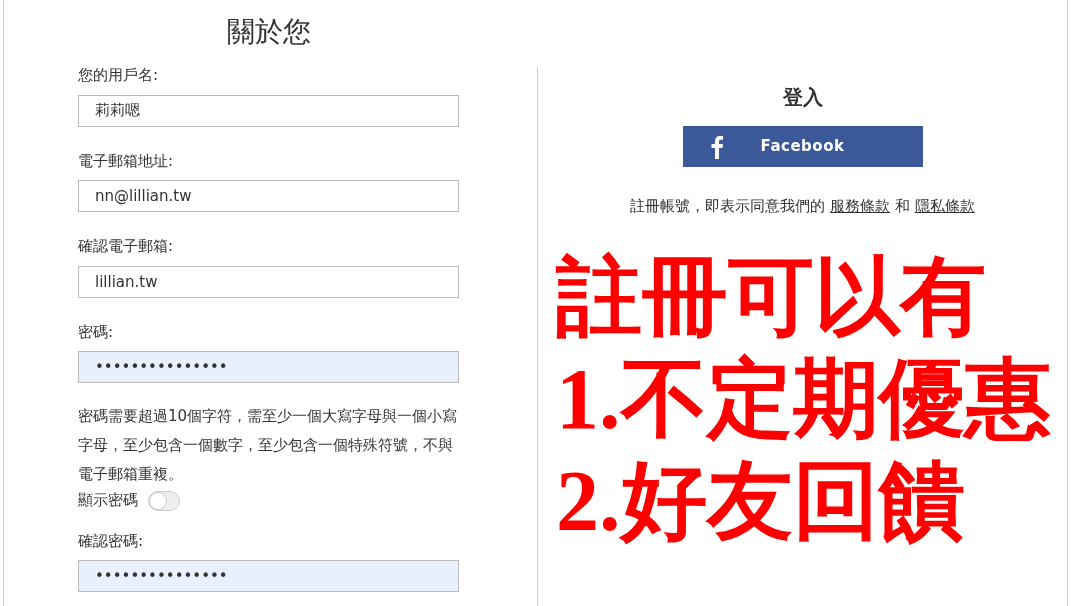 This screenshot has width=1071, height=606. Describe the element at coordinates (268, 110) in the screenshot. I see `input-field: 莉莉嗯` at that location.